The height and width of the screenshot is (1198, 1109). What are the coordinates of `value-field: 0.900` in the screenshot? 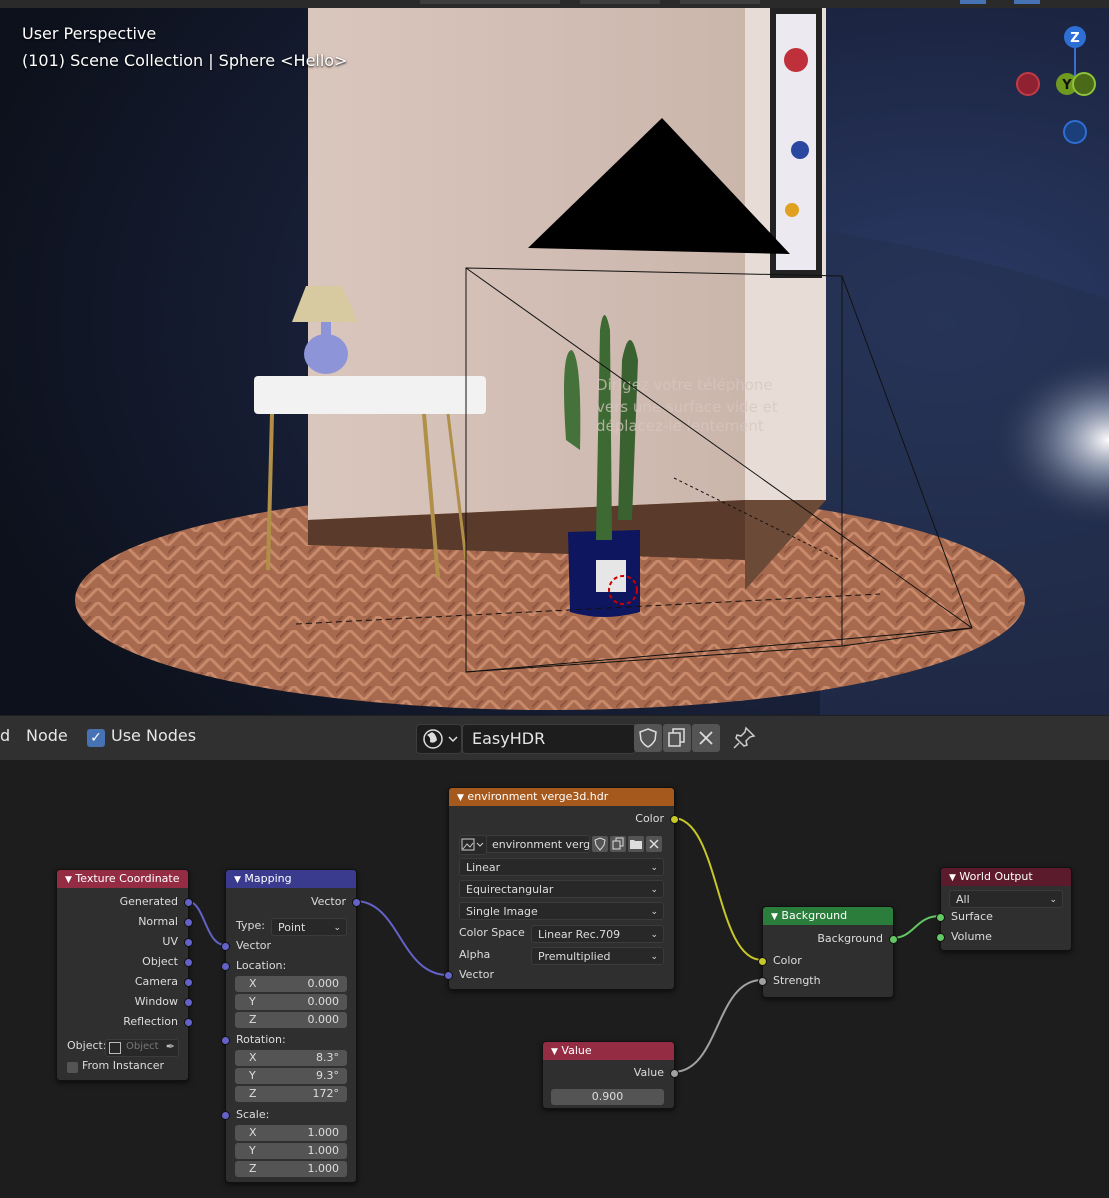 It's located at (607, 1097).